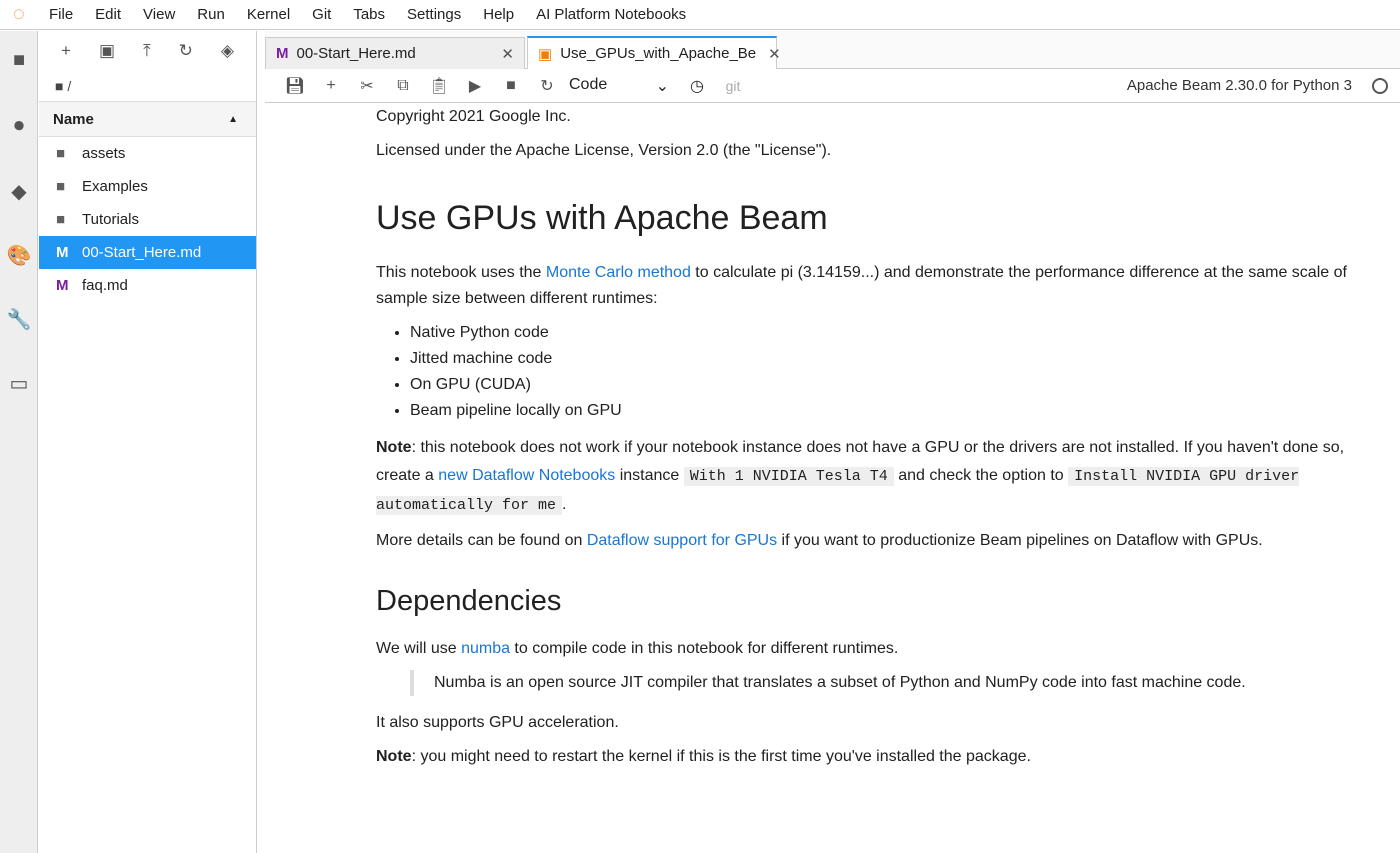 Image resolution: width=1400 pixels, height=853 pixels. Describe the element at coordinates (545, 54) in the screenshot. I see `notebook-icon: ▣` at that location.